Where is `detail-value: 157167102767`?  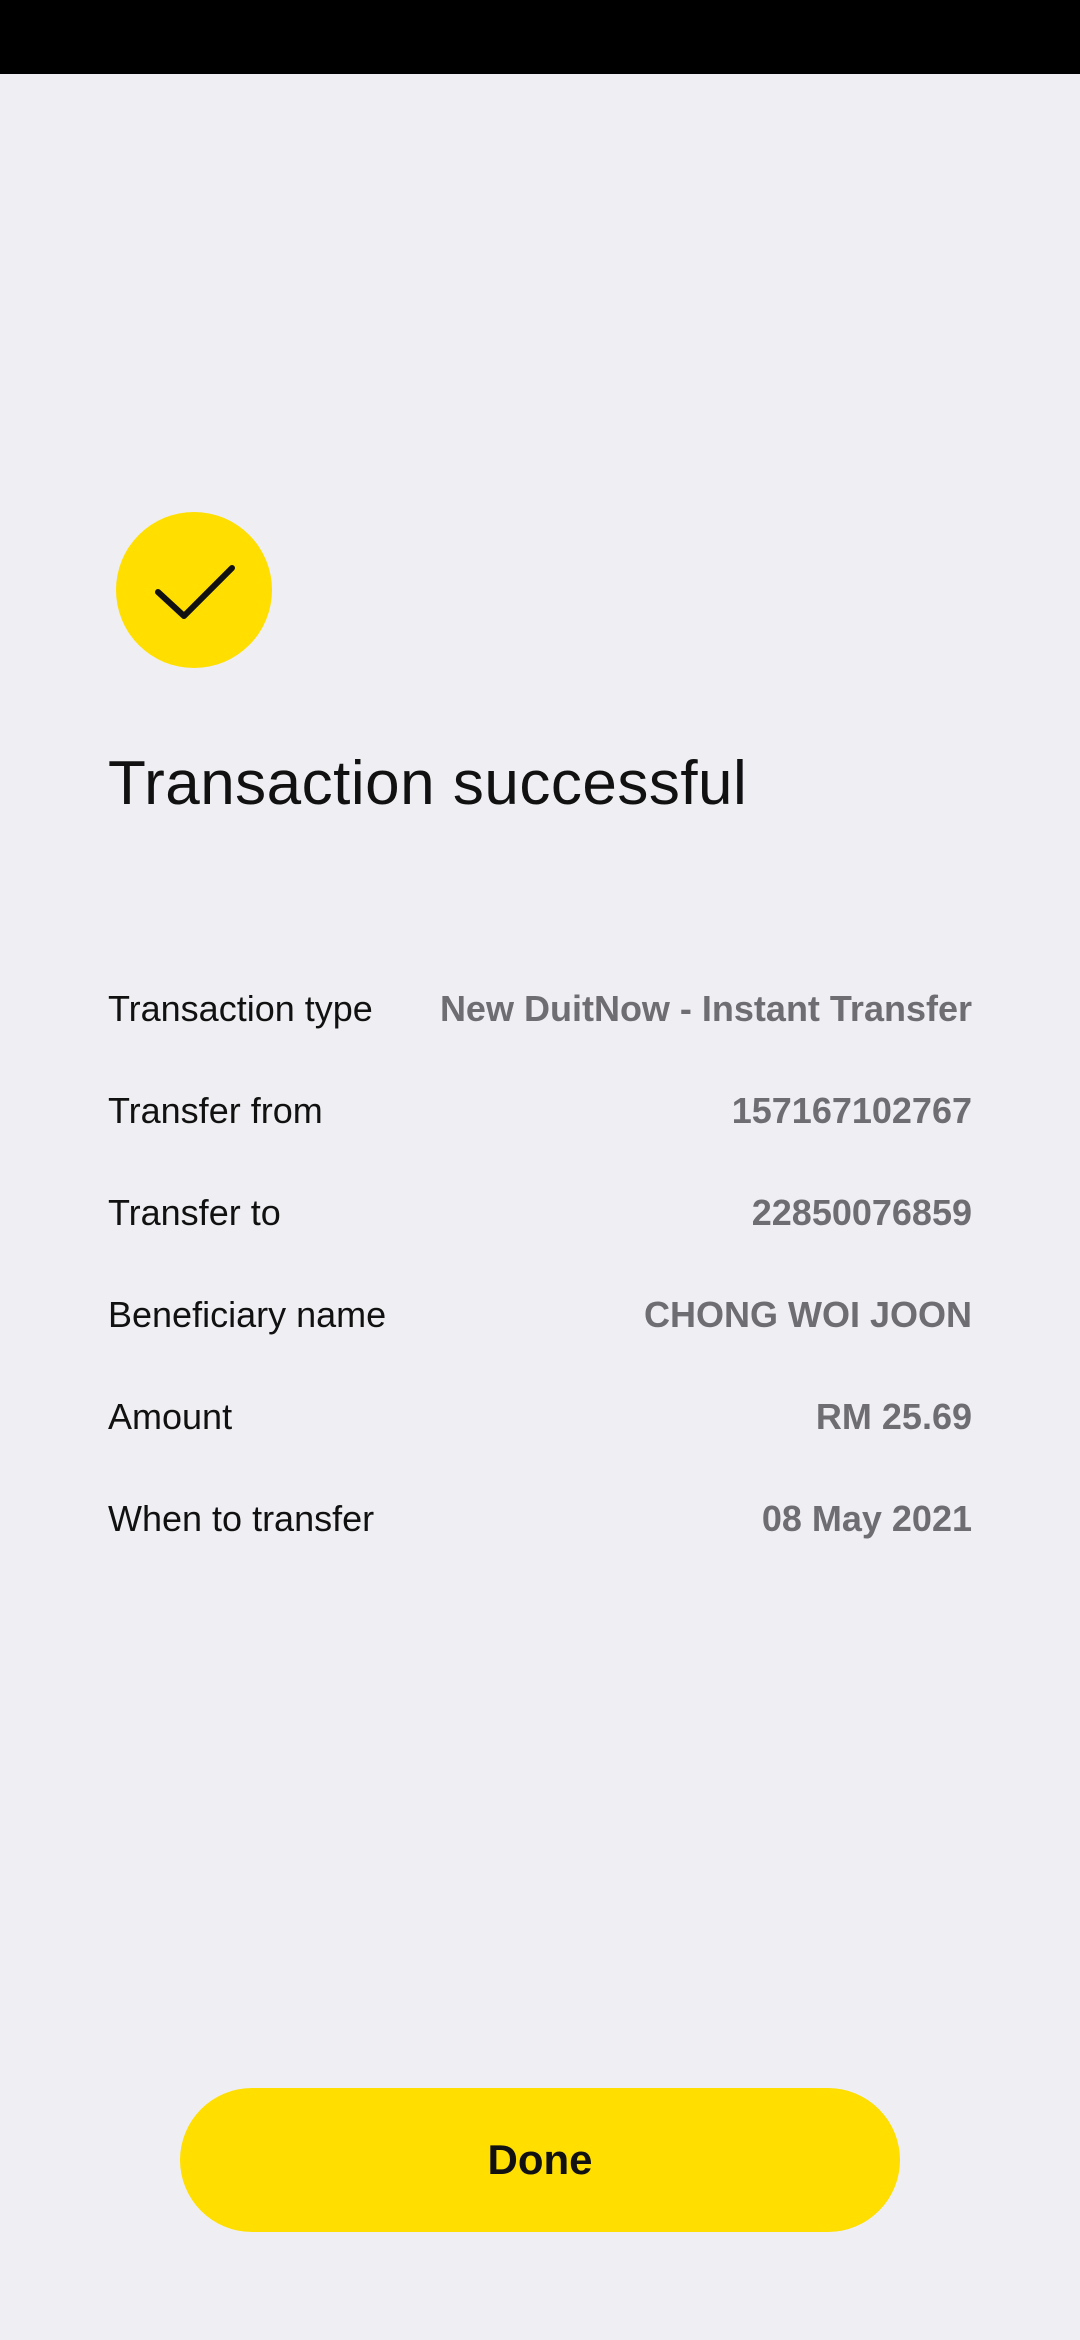
detail-value: 157167102767 is located at coordinates (851, 1110).